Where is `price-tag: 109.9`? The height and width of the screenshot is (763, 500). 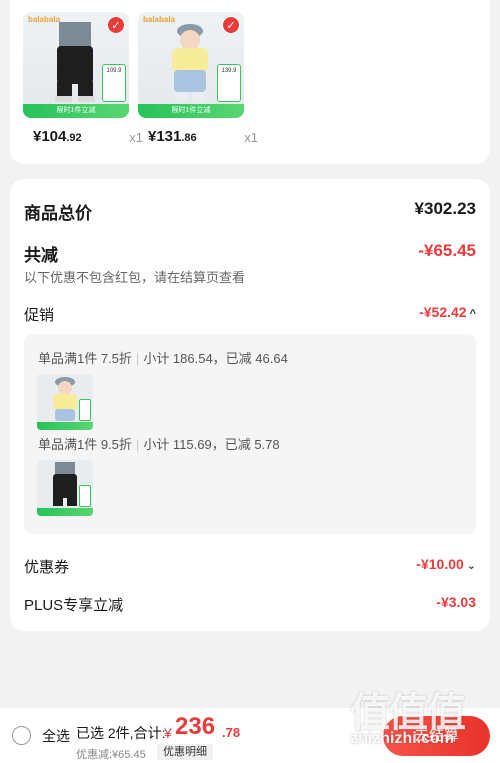
price-tag: 109.9 is located at coordinates (114, 83).